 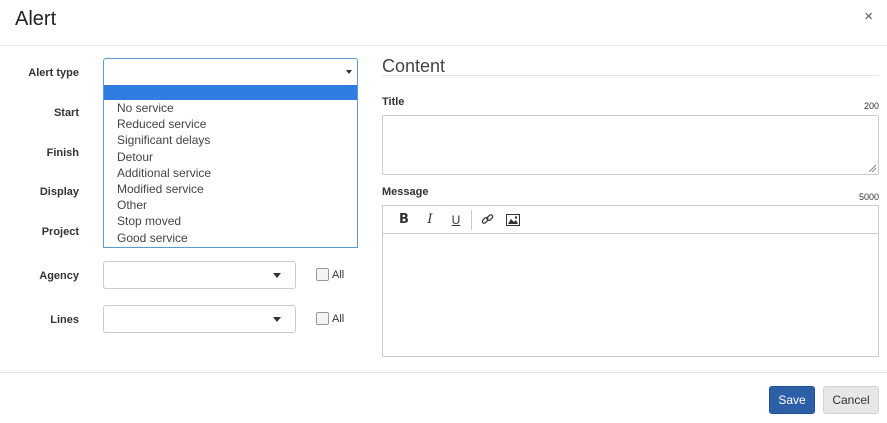 I want to click on save-button: Save, so click(x=792, y=400).